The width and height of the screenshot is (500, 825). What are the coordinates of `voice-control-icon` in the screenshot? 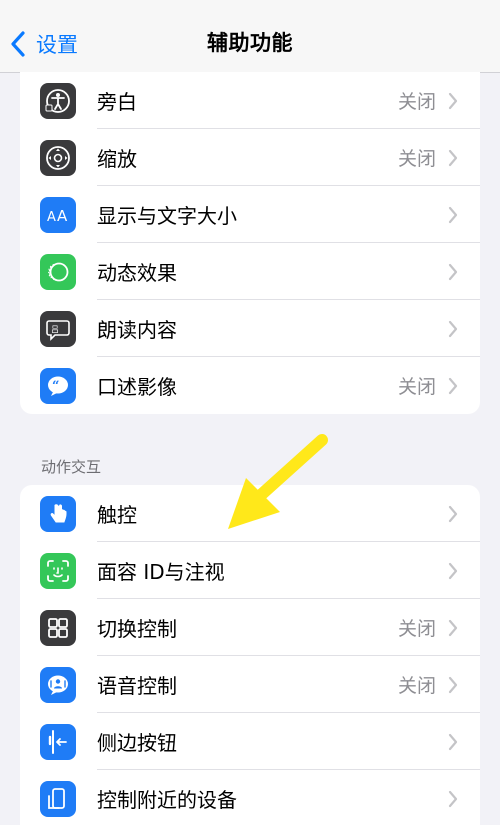 It's located at (58, 685).